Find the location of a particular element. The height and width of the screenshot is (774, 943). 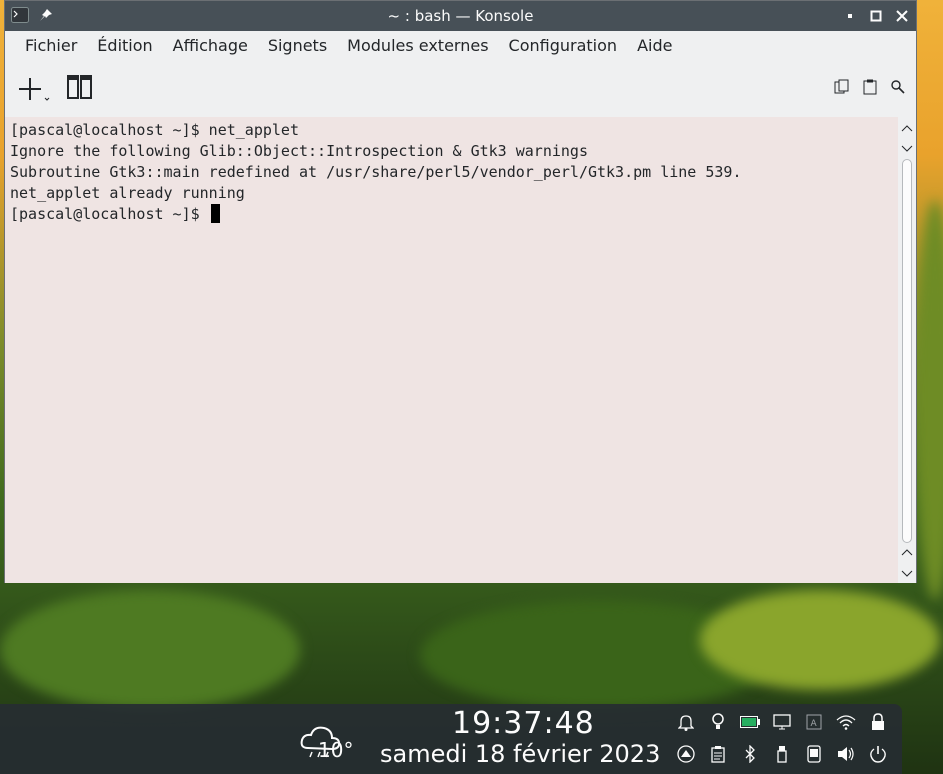

maximize-icon is located at coordinates (876, 16).